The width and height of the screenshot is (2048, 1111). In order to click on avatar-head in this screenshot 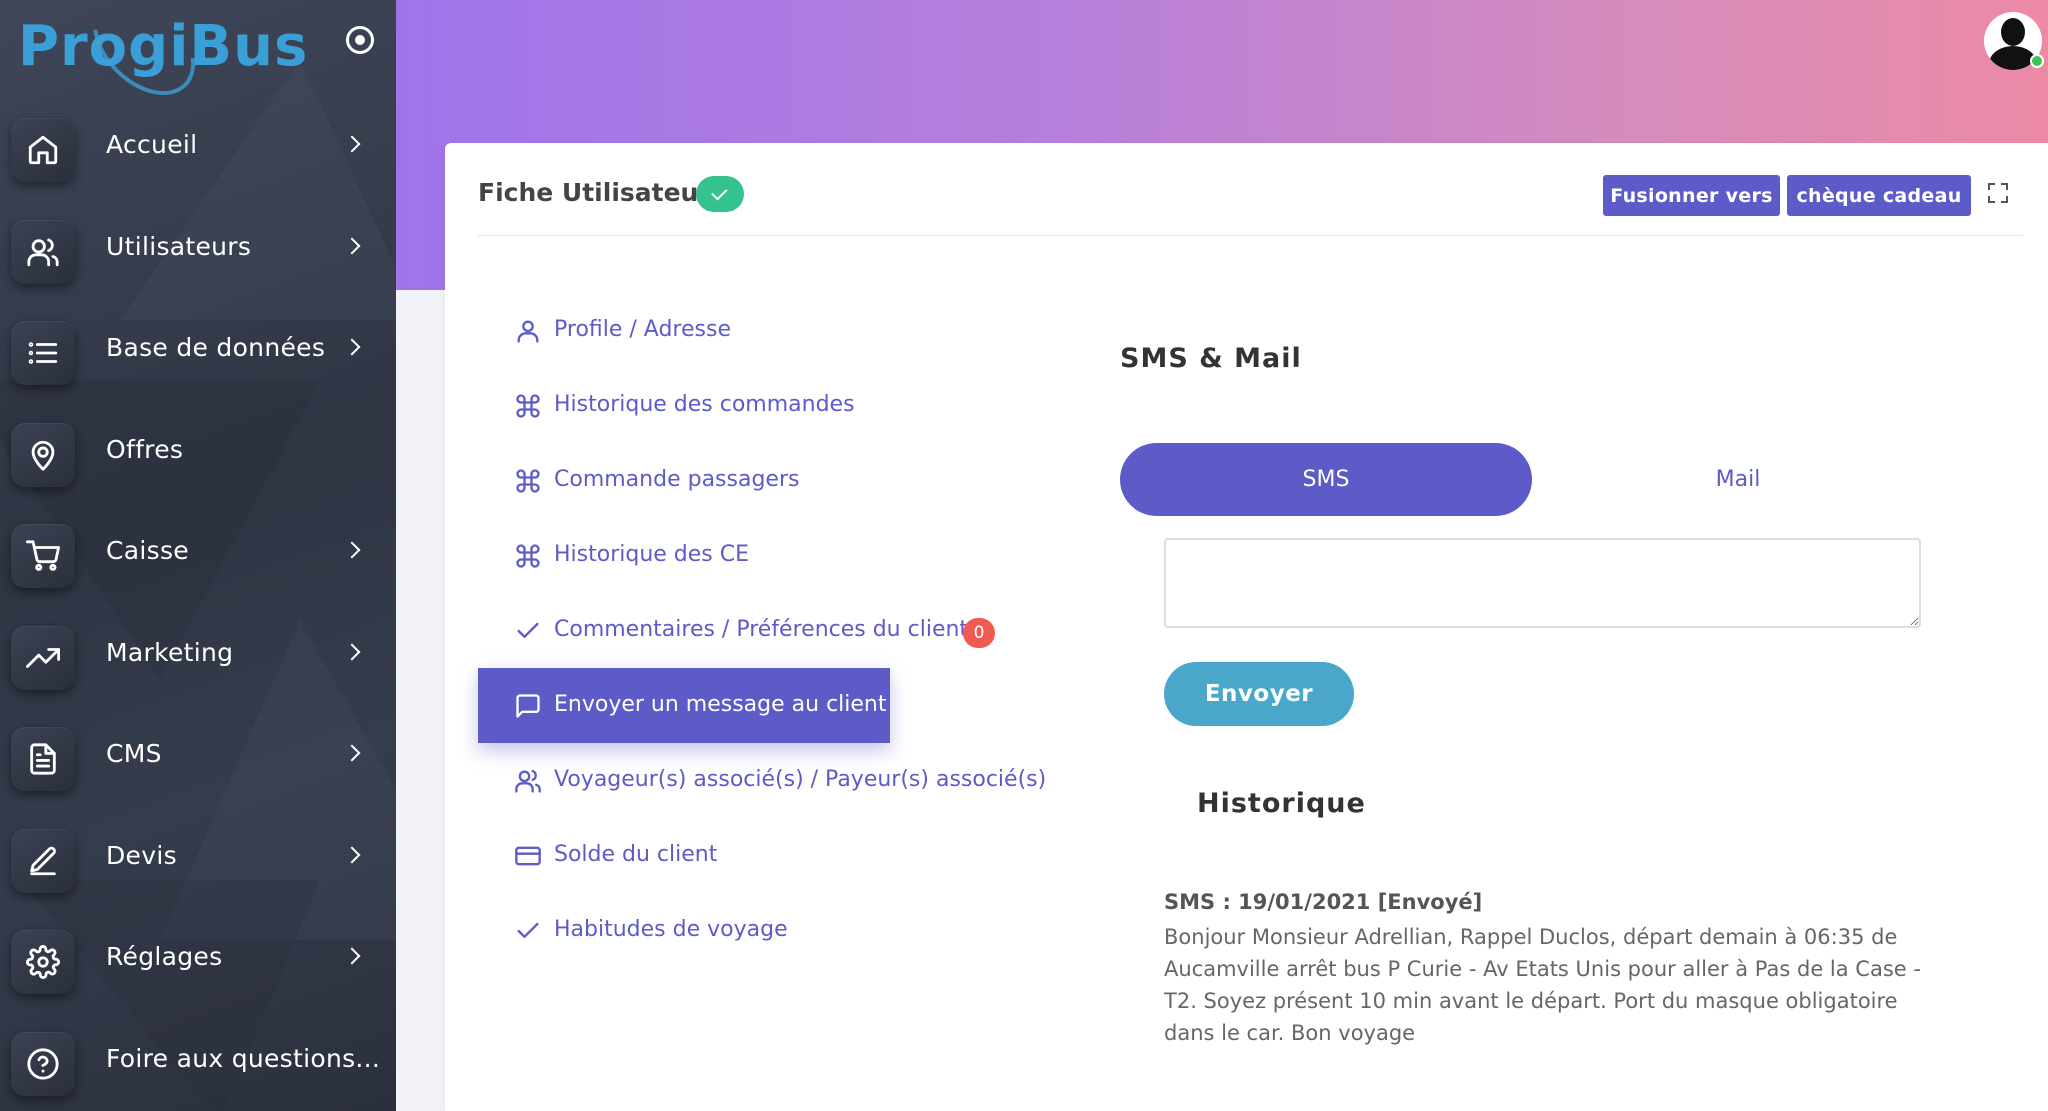, I will do `click(2013, 32)`.